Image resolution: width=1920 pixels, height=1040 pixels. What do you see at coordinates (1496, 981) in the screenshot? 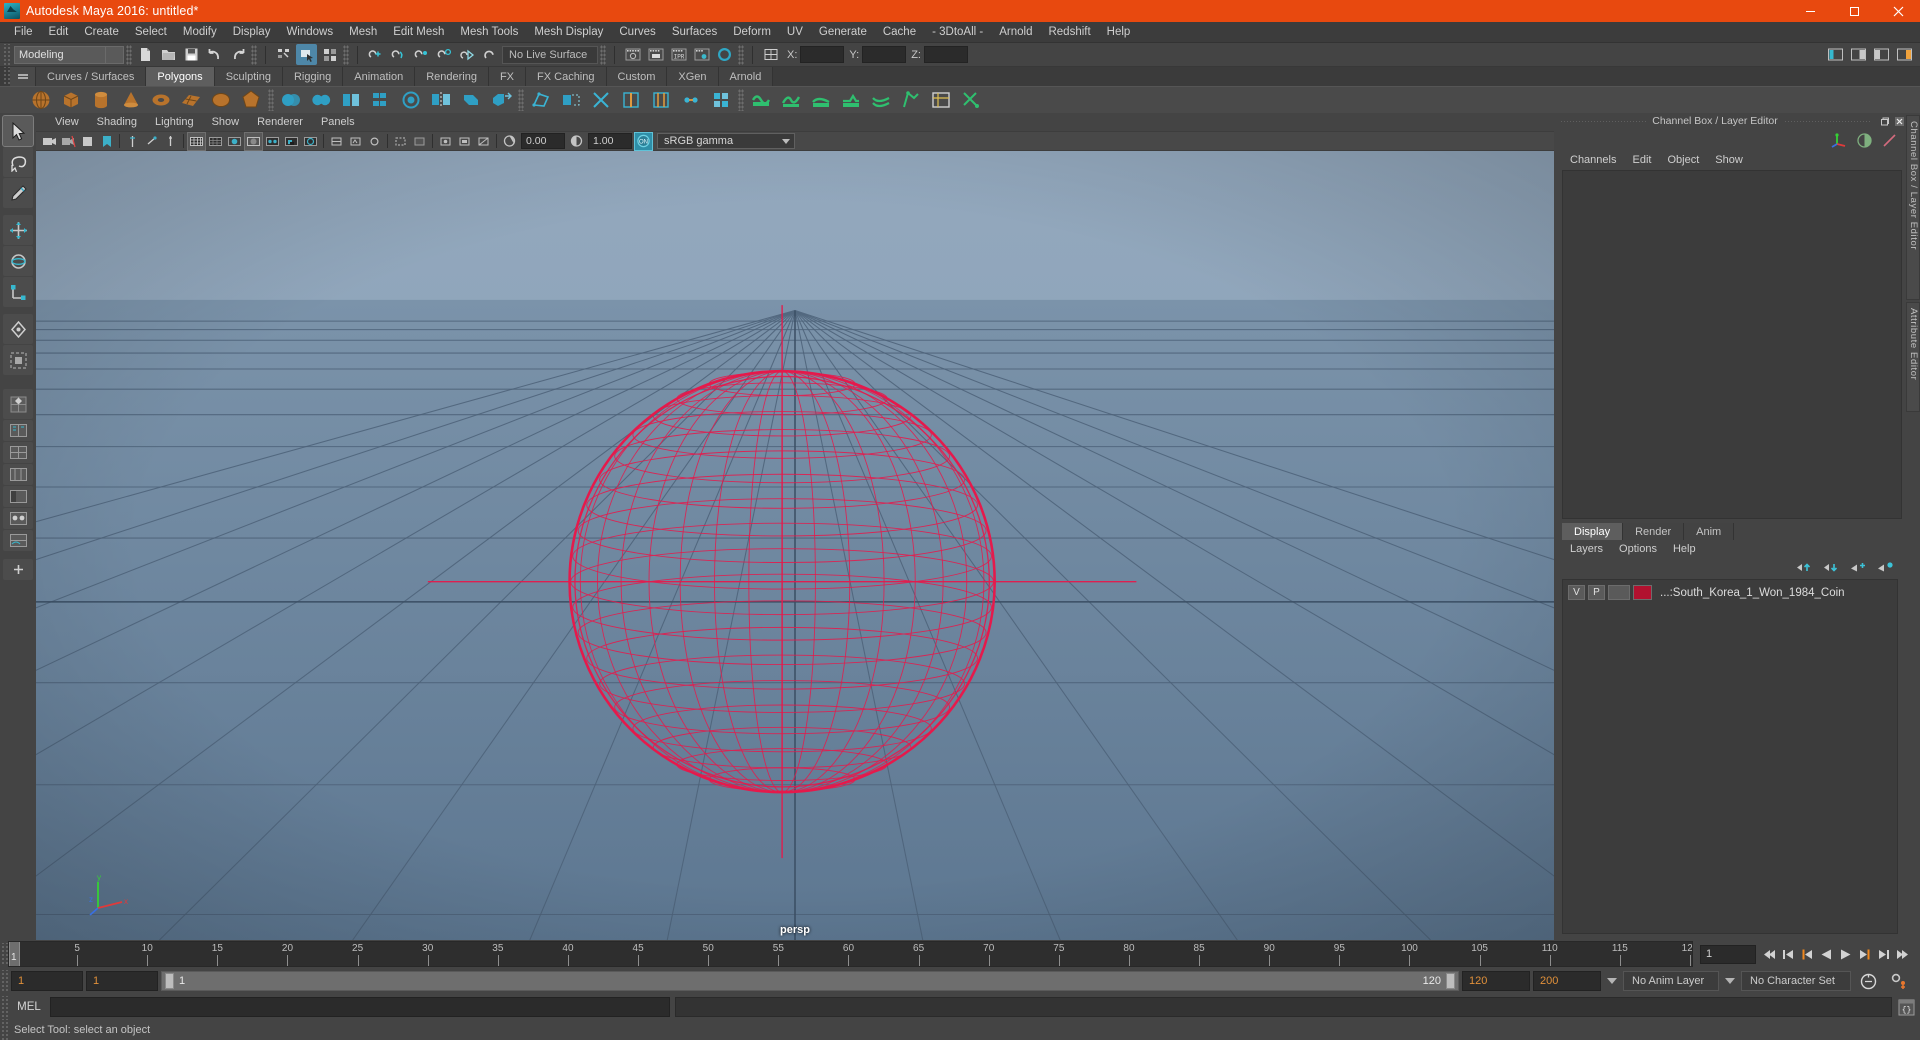
I see `playback-end-time-field: 120` at bounding box center [1496, 981].